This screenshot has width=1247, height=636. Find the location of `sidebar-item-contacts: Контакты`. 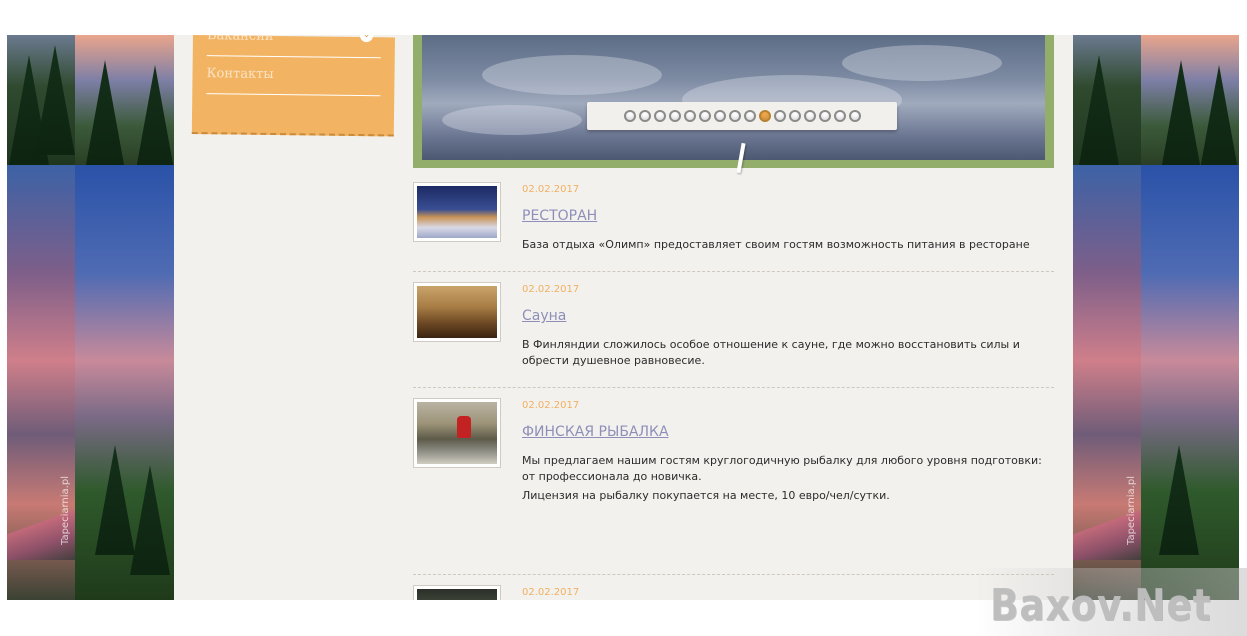

sidebar-item-contacts: Контакты is located at coordinates (293, 76).